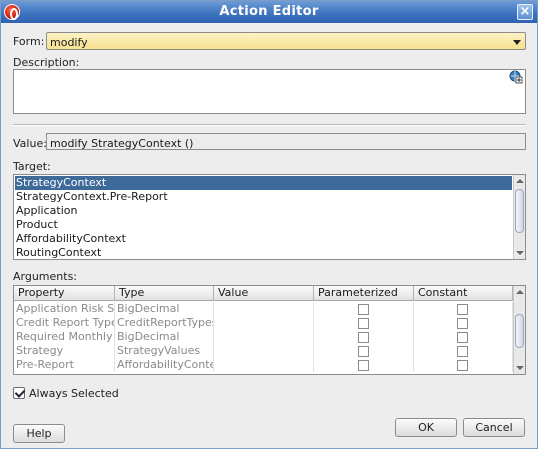 Image resolution: width=538 pixels, height=449 pixels. Describe the element at coordinates (64, 351) in the screenshot. I see `cell-property: Strategy` at that location.